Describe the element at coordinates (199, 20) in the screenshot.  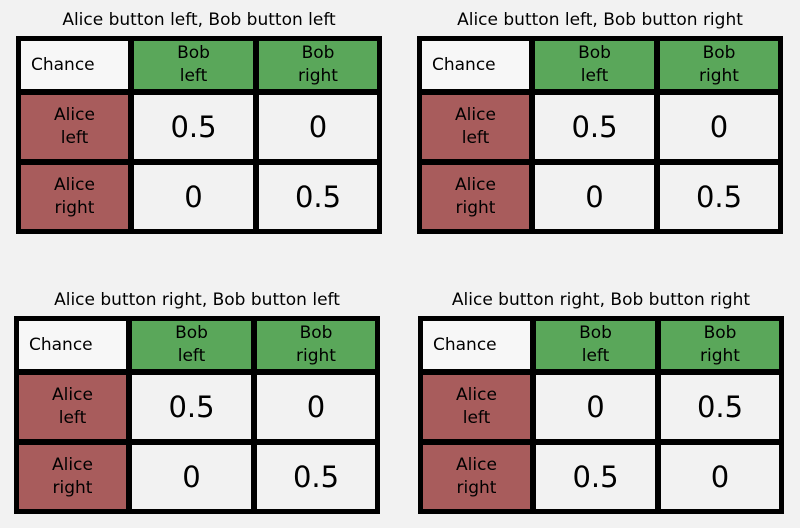
I see `table-title: Alice button left, Bob button left` at that location.